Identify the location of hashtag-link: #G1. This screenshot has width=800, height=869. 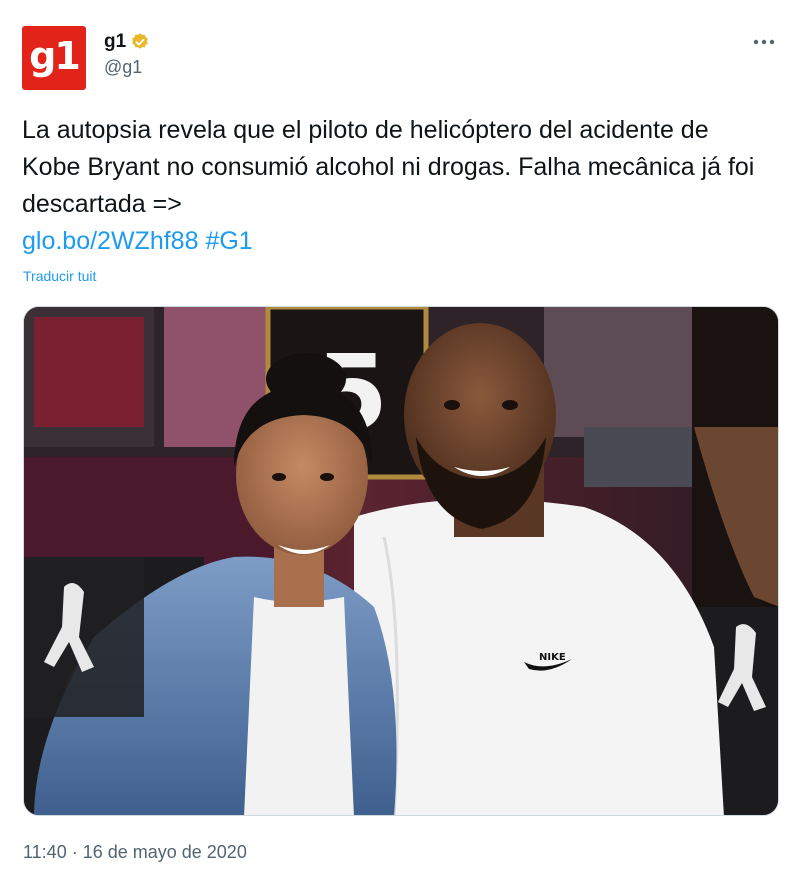
(228, 241).